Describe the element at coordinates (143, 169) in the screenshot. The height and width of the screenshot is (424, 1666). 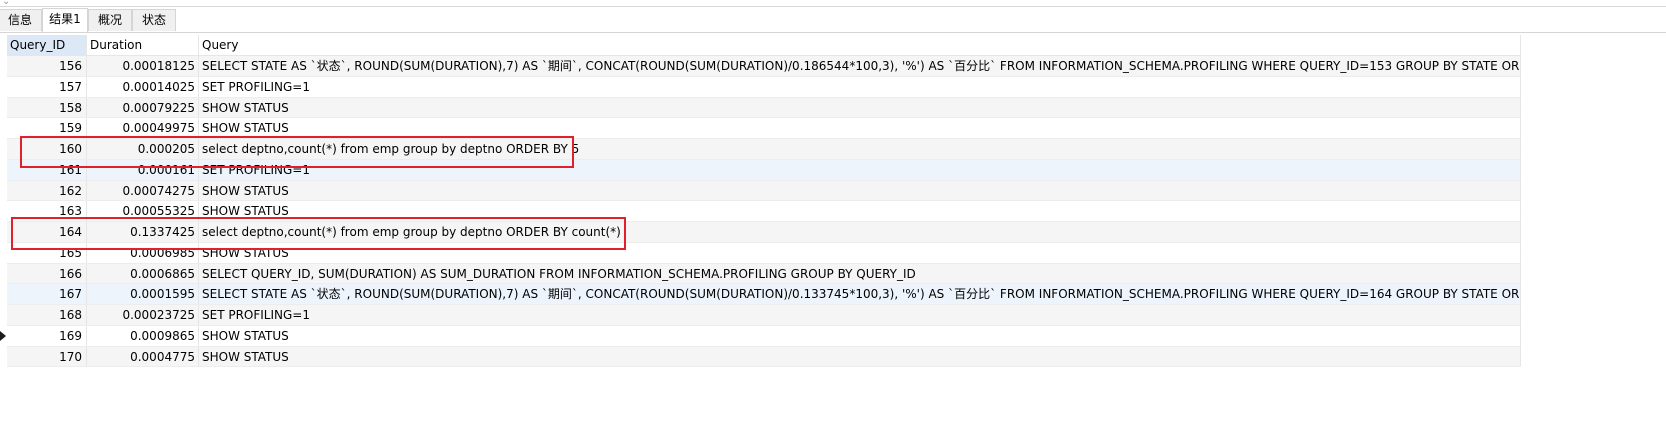
I see `cell-duration: 0.000161` at that location.